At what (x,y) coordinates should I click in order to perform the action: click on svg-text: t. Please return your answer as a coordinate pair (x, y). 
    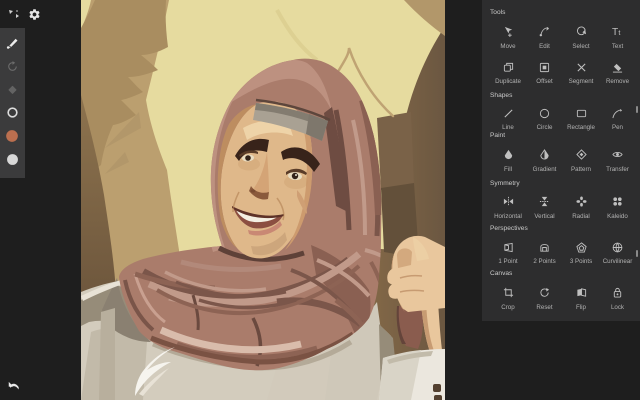
    Looking at the image, I should click on (619, 32).